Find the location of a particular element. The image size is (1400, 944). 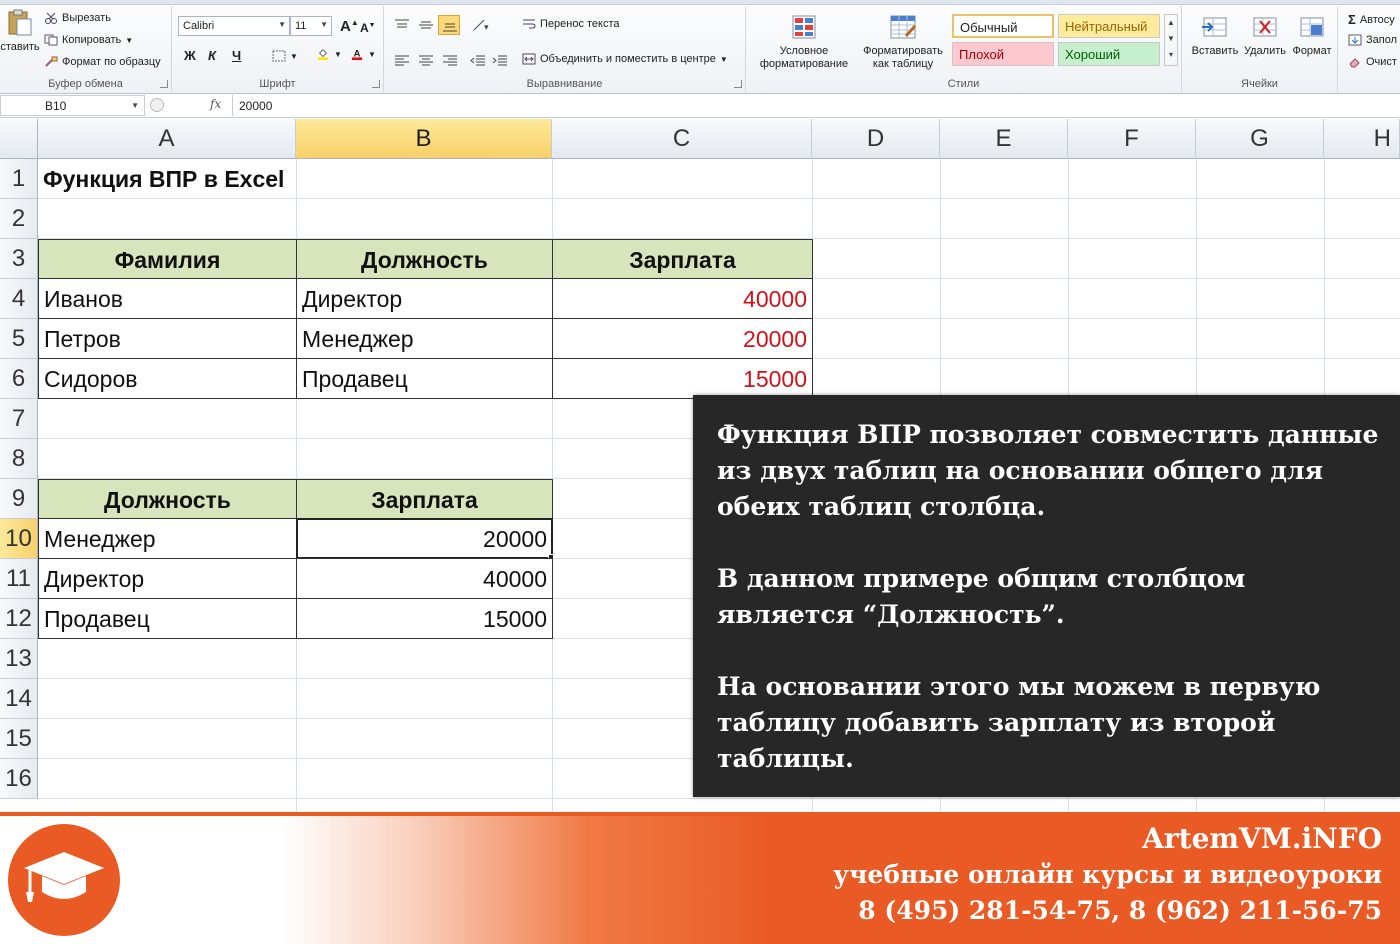

align-middle-icon is located at coordinates (426, 25).